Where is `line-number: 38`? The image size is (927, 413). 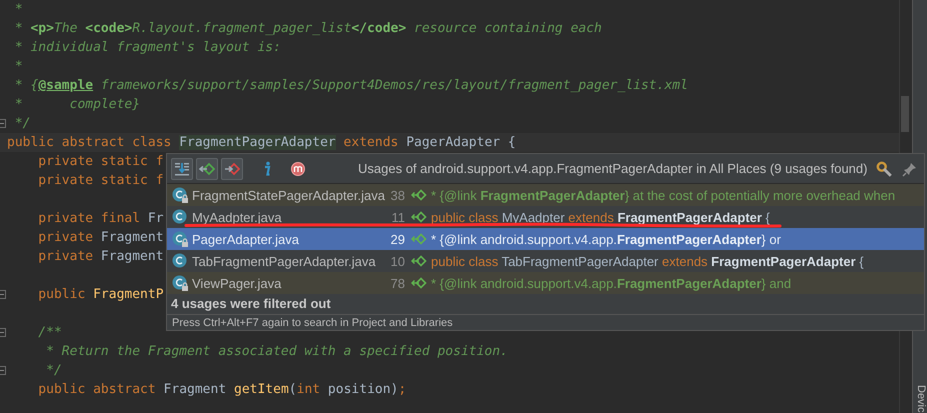 line-number: 38 is located at coordinates (397, 195).